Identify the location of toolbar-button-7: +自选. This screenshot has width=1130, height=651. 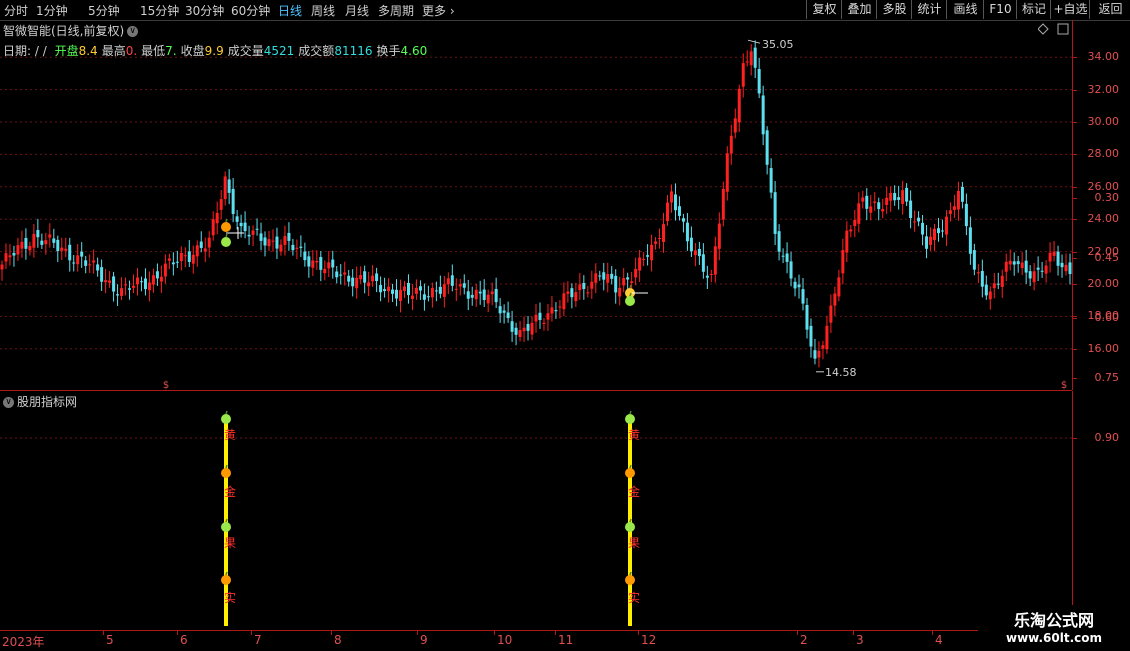
(1070, 9).